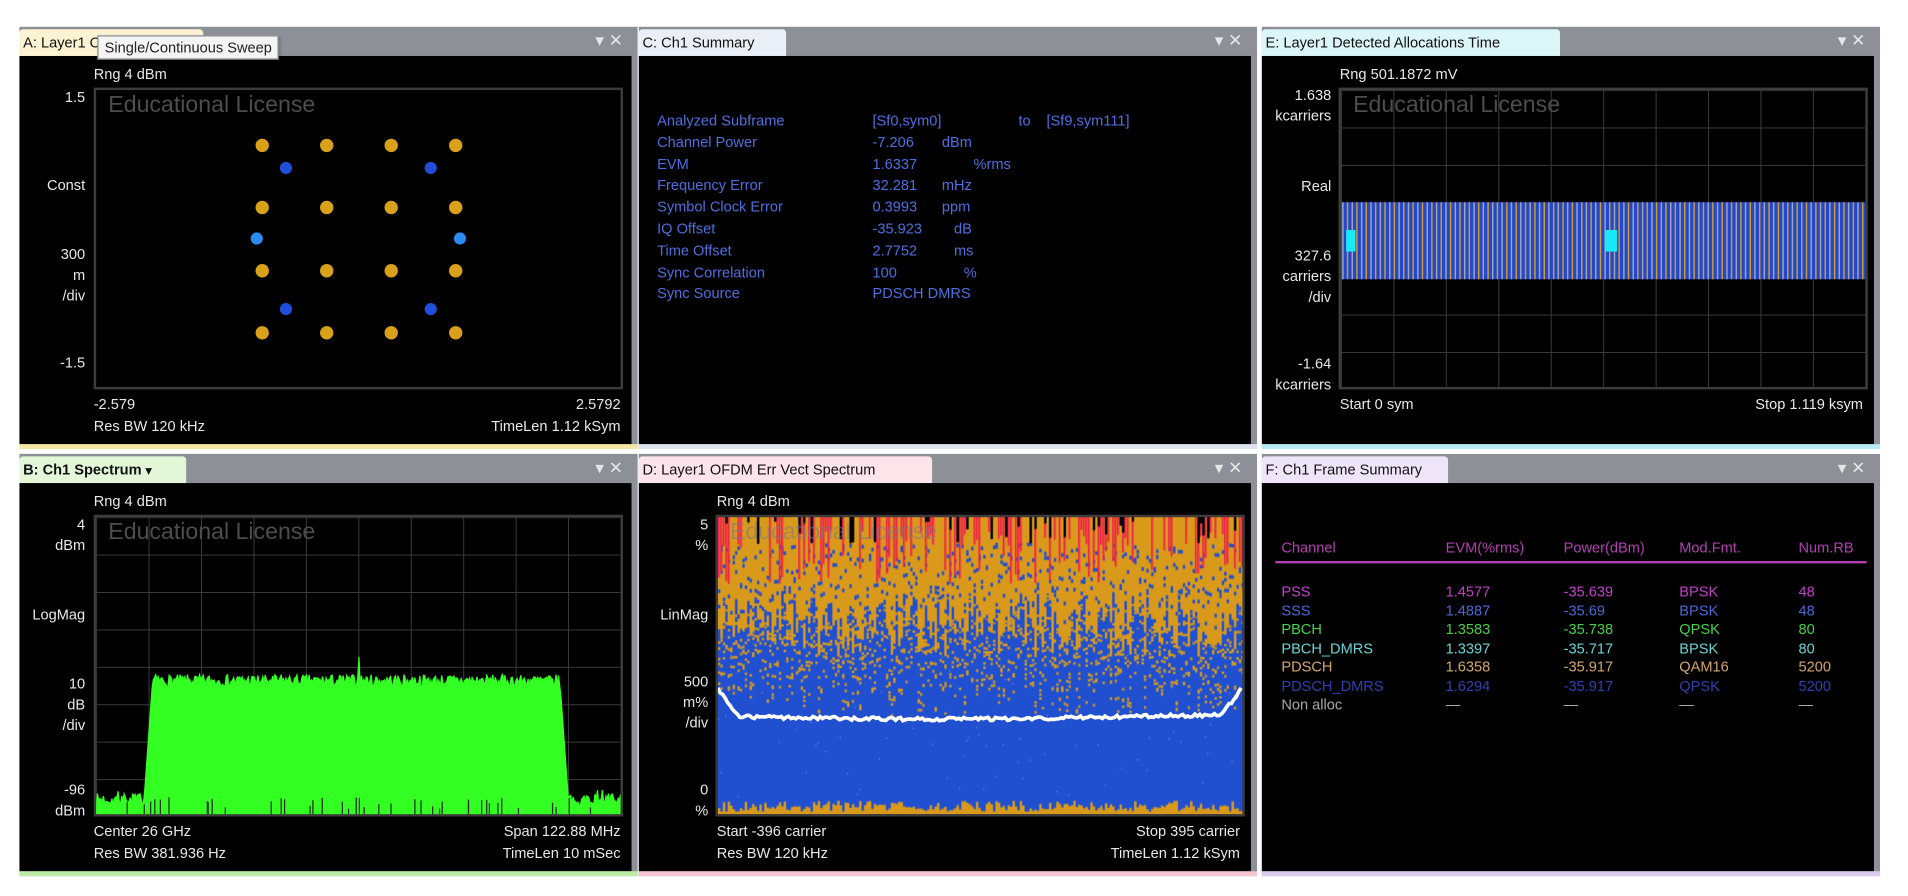 The image size is (1908, 896). Describe the element at coordinates (1699, 686) in the screenshot. I see `cell-mod: QPSK` at that location.